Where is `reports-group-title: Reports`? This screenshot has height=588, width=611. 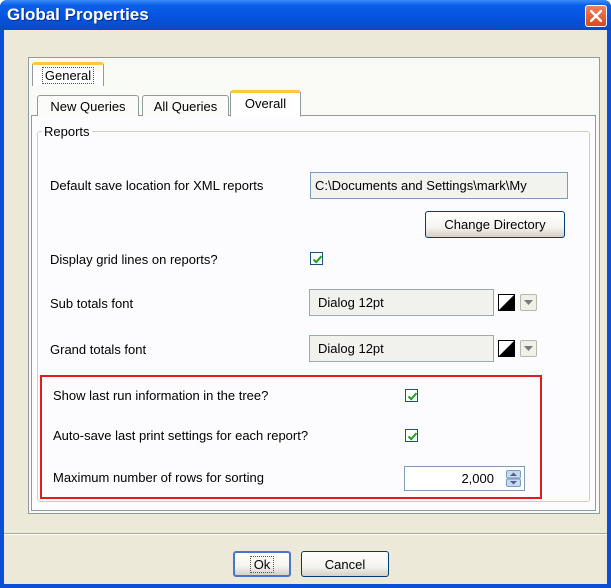 reports-group-title: Reports is located at coordinates (67, 131).